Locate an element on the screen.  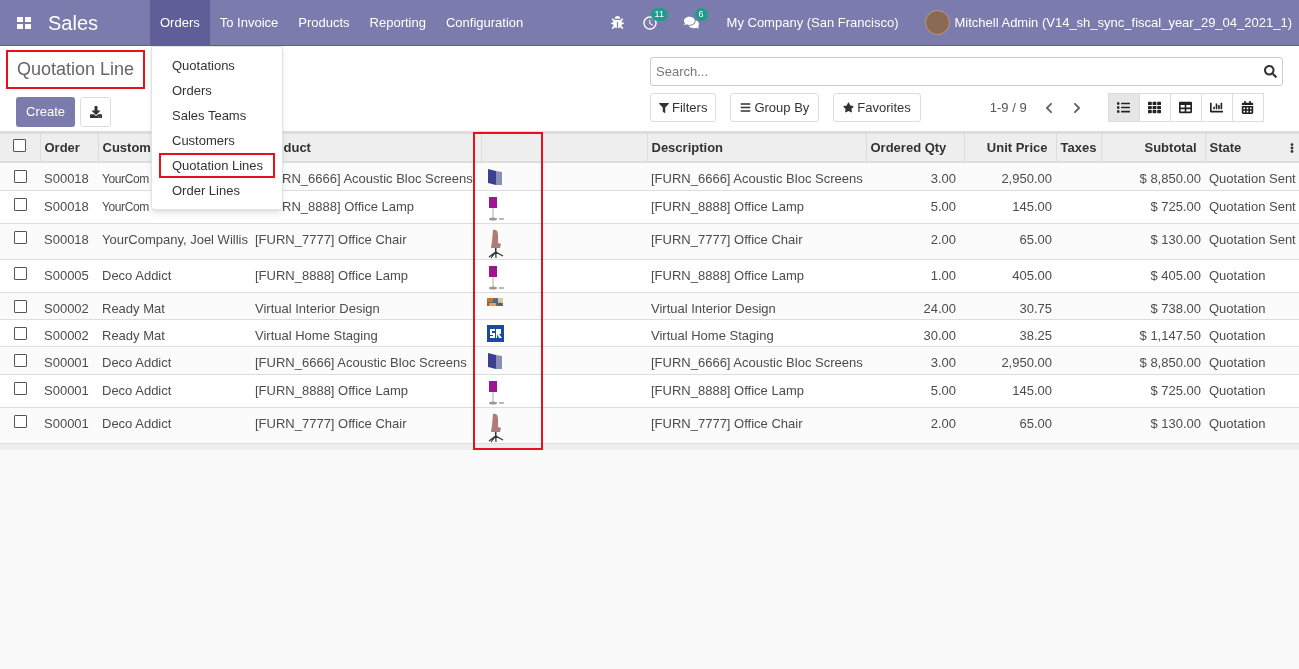
debug-icon is located at coordinates (617, 22).